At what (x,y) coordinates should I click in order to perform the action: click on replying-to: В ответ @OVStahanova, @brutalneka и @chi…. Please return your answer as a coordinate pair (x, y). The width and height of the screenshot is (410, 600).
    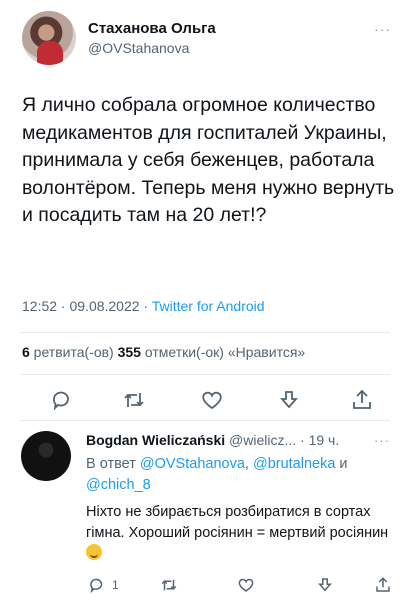
    Looking at the image, I should click on (241, 475).